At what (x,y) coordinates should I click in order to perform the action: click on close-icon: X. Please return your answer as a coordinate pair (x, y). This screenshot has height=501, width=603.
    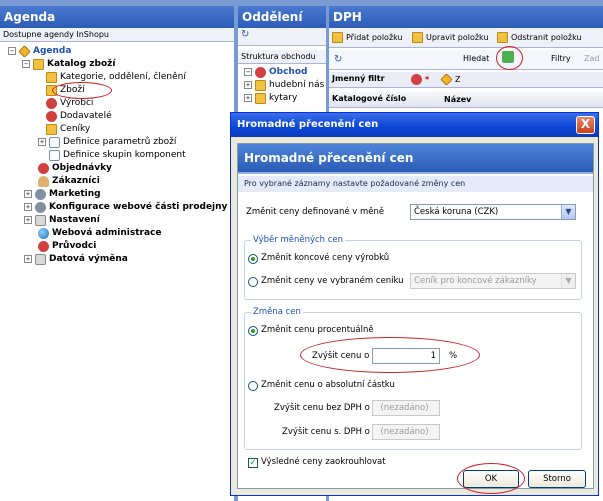
    Looking at the image, I should click on (585, 124).